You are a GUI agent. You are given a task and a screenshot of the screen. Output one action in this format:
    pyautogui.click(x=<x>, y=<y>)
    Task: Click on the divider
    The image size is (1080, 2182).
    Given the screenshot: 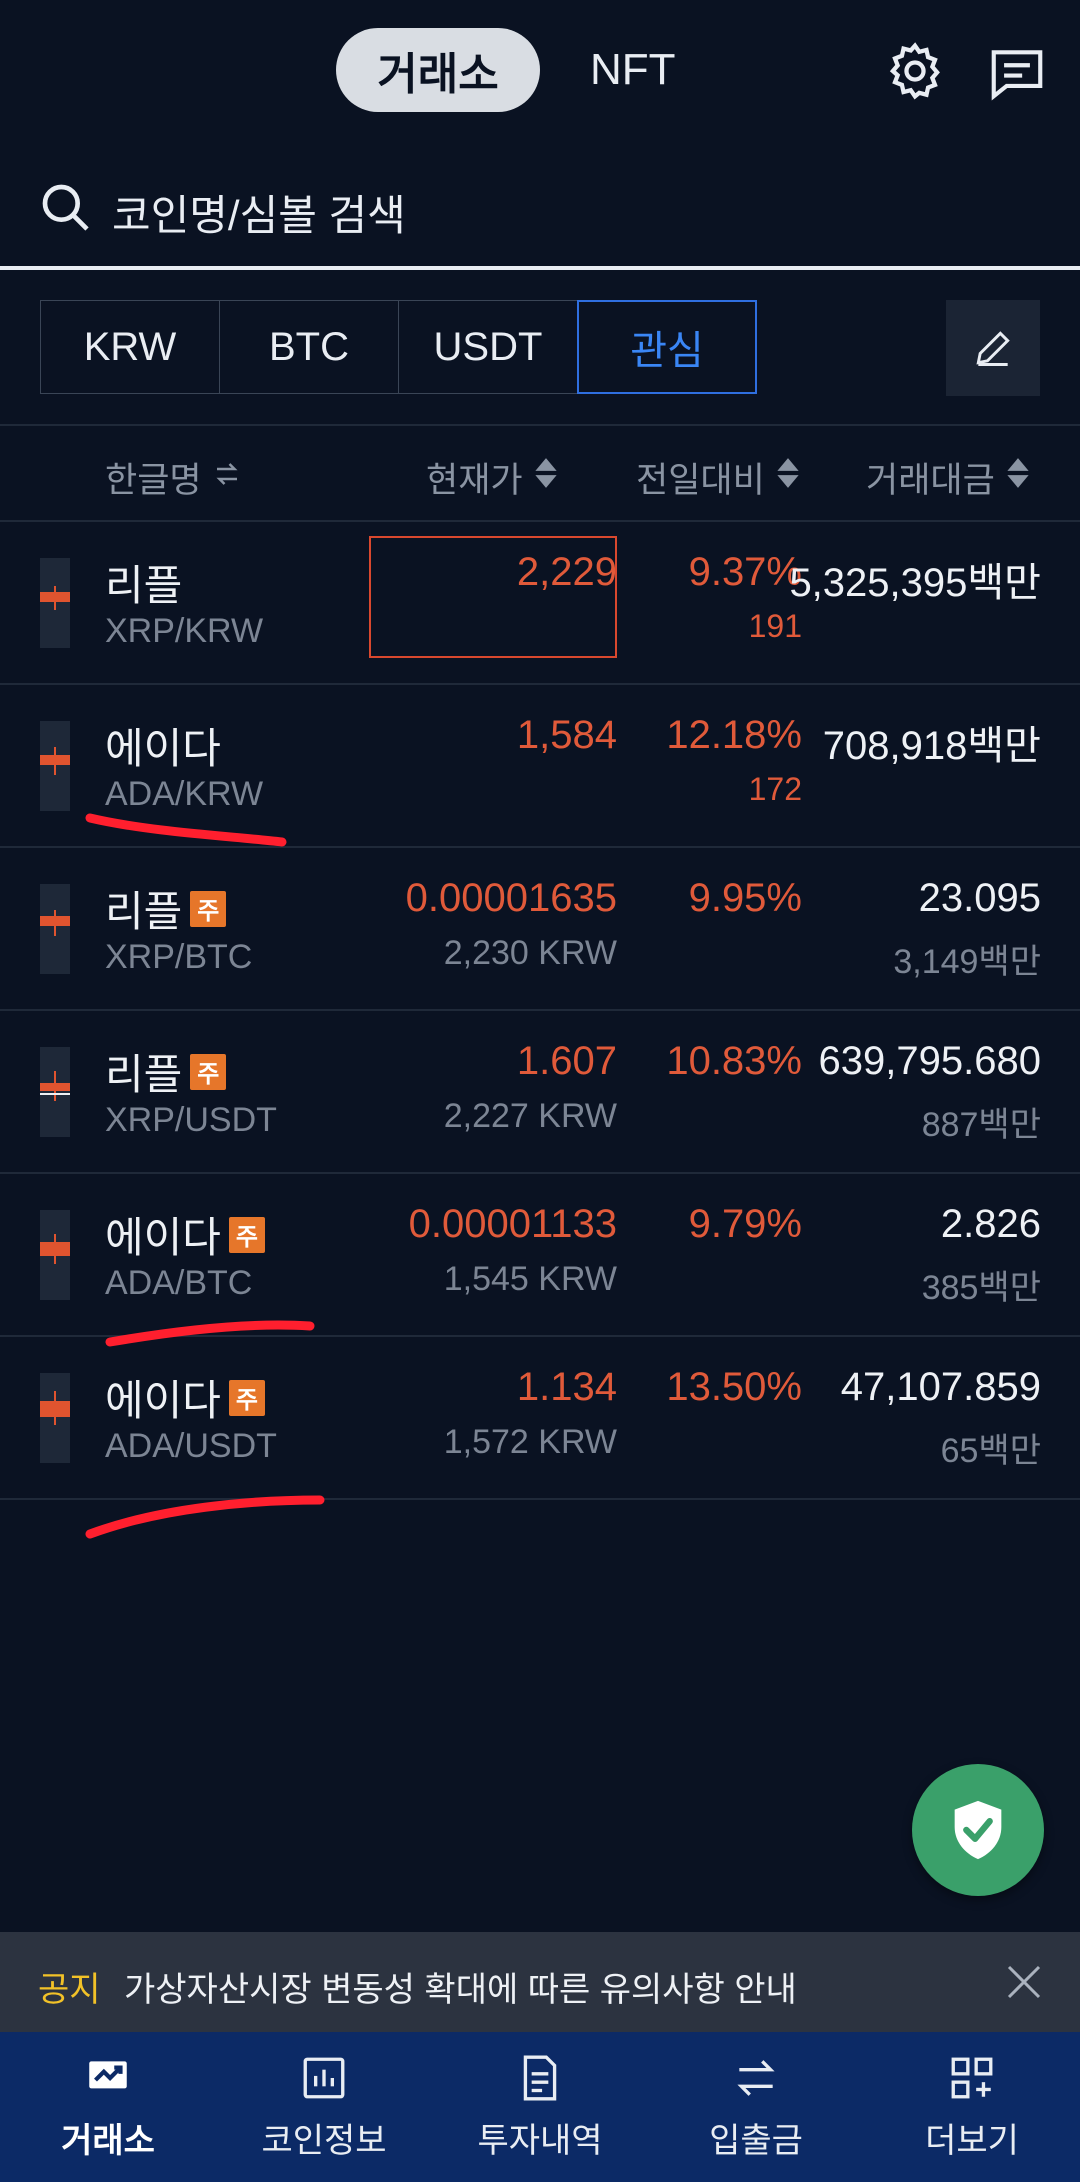 What is the action you would take?
    pyautogui.click(x=540, y=425)
    